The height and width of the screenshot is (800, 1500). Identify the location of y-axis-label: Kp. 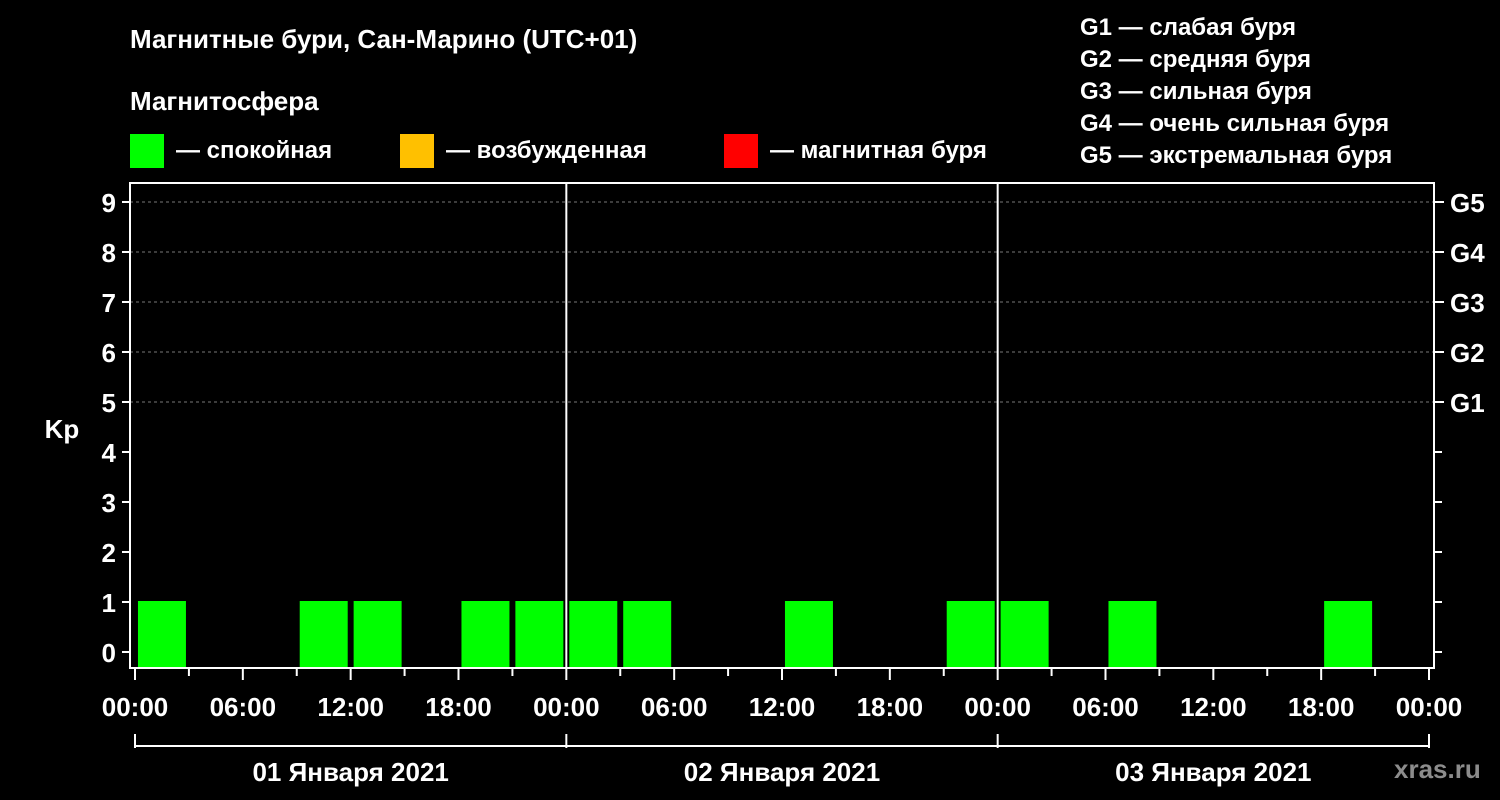
(62, 429).